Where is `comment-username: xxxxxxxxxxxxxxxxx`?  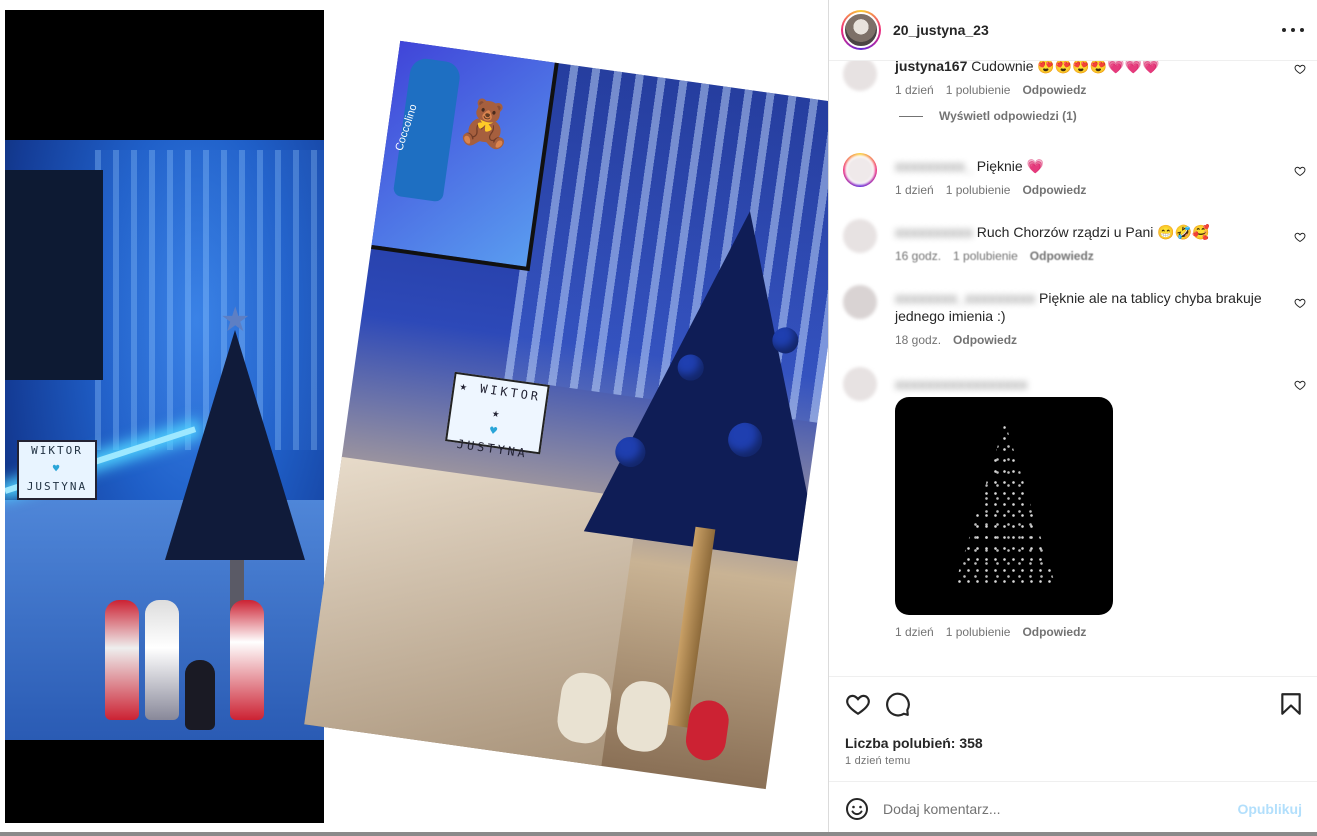 comment-username: xxxxxxxxxxxxxxxxx is located at coordinates (961, 384).